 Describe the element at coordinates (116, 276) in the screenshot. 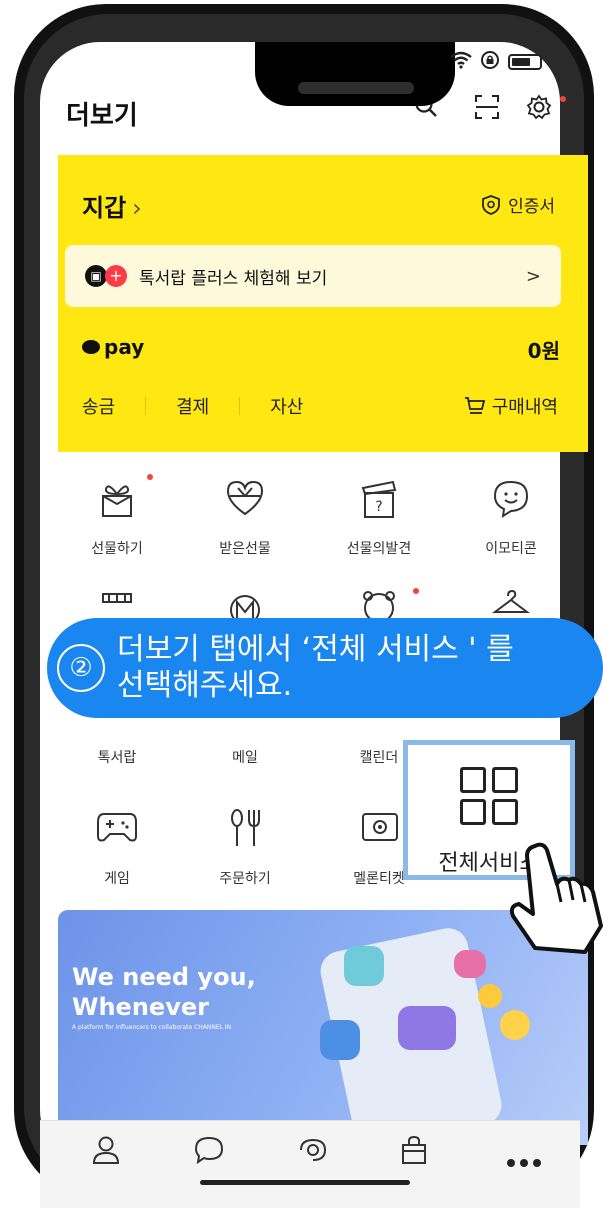

I see `plus-icon: +` at that location.